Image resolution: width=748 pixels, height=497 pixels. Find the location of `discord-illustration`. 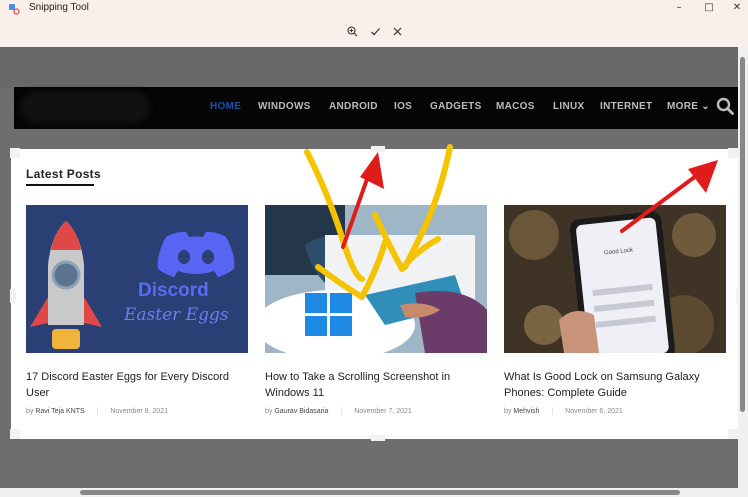

discord-illustration is located at coordinates (137, 279).